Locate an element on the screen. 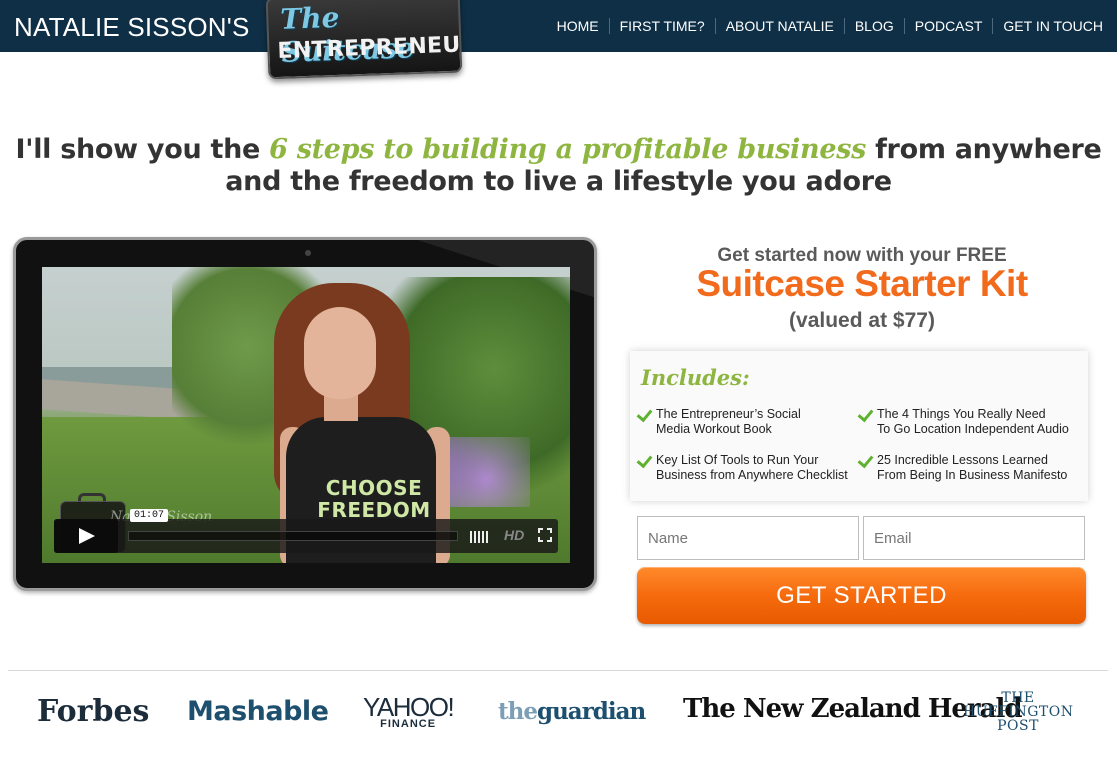 The height and width of the screenshot is (765, 1117). include-item-line: To Go Location Independent Audio is located at coordinates (973, 429).